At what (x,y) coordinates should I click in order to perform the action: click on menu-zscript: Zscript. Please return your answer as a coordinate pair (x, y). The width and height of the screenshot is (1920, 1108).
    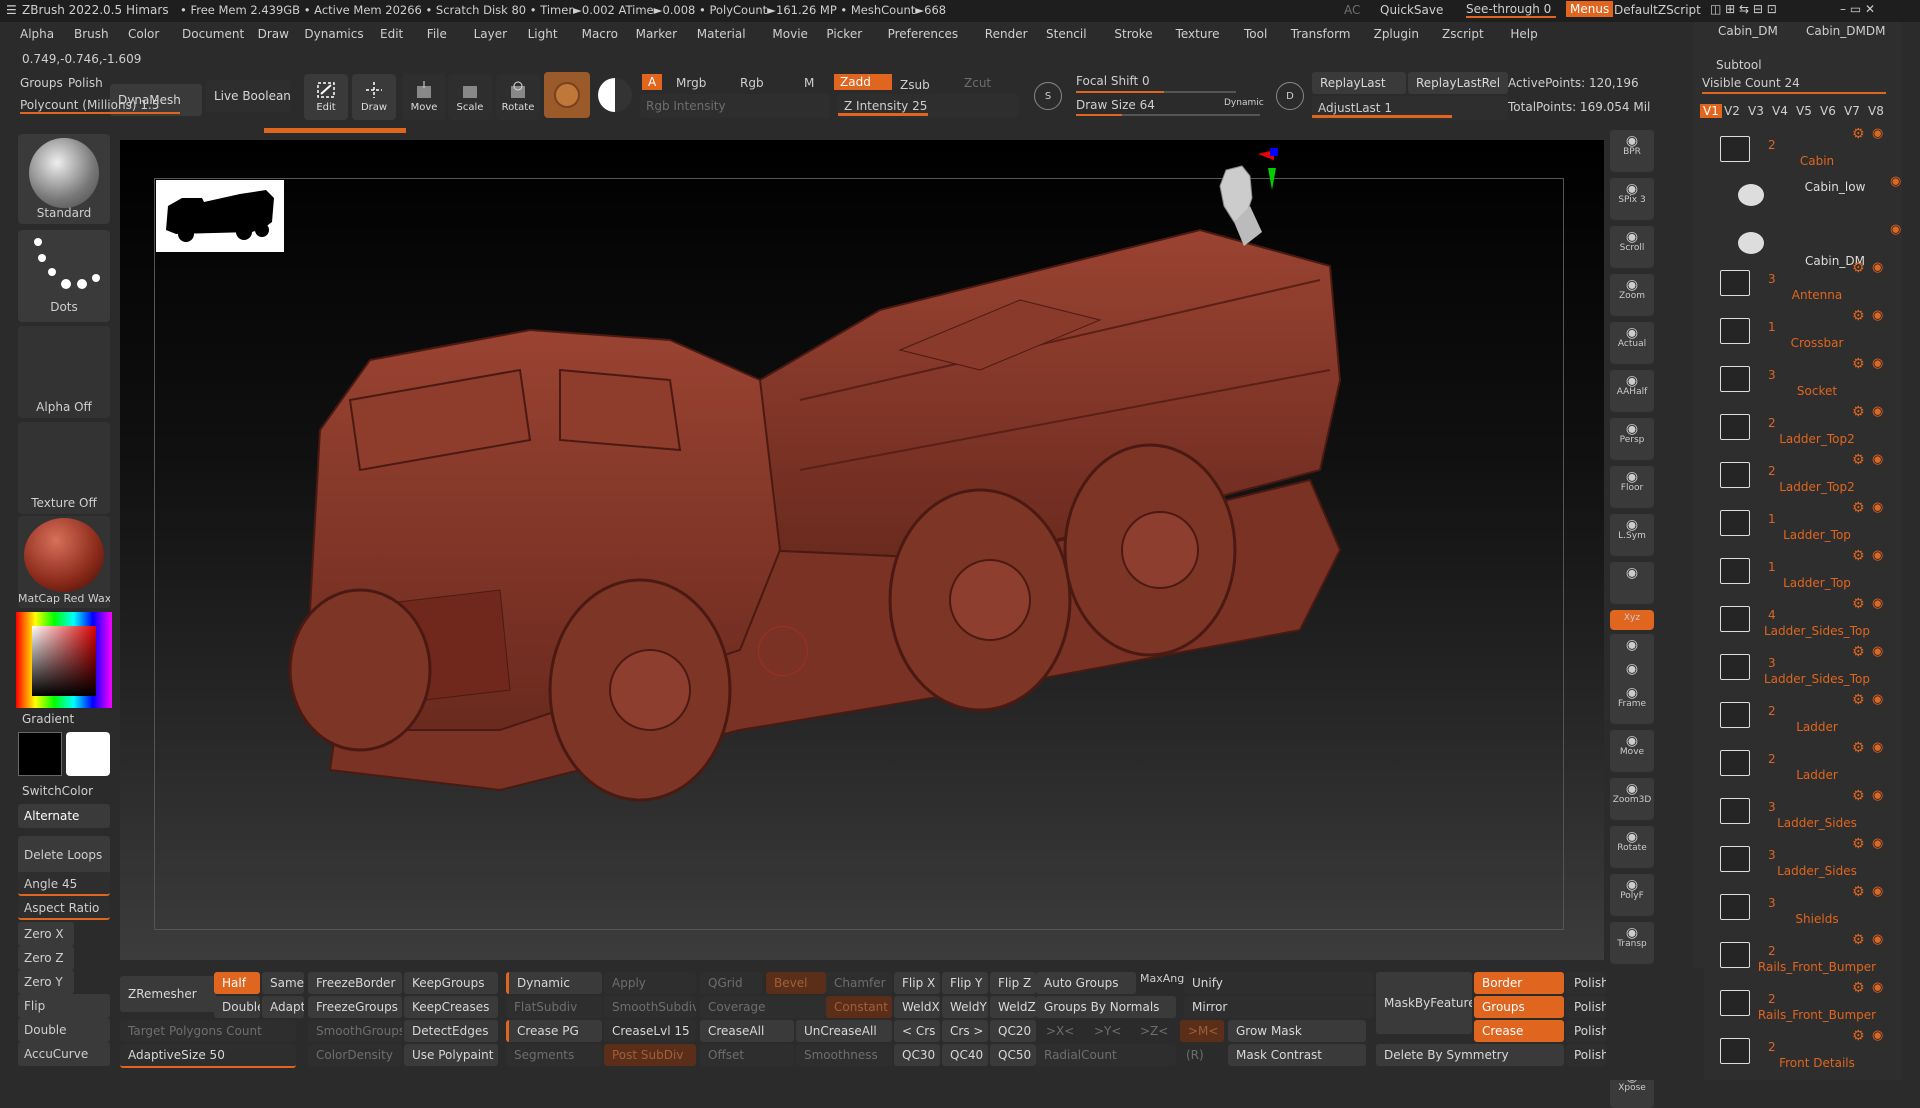
    Looking at the image, I should click on (1463, 34).